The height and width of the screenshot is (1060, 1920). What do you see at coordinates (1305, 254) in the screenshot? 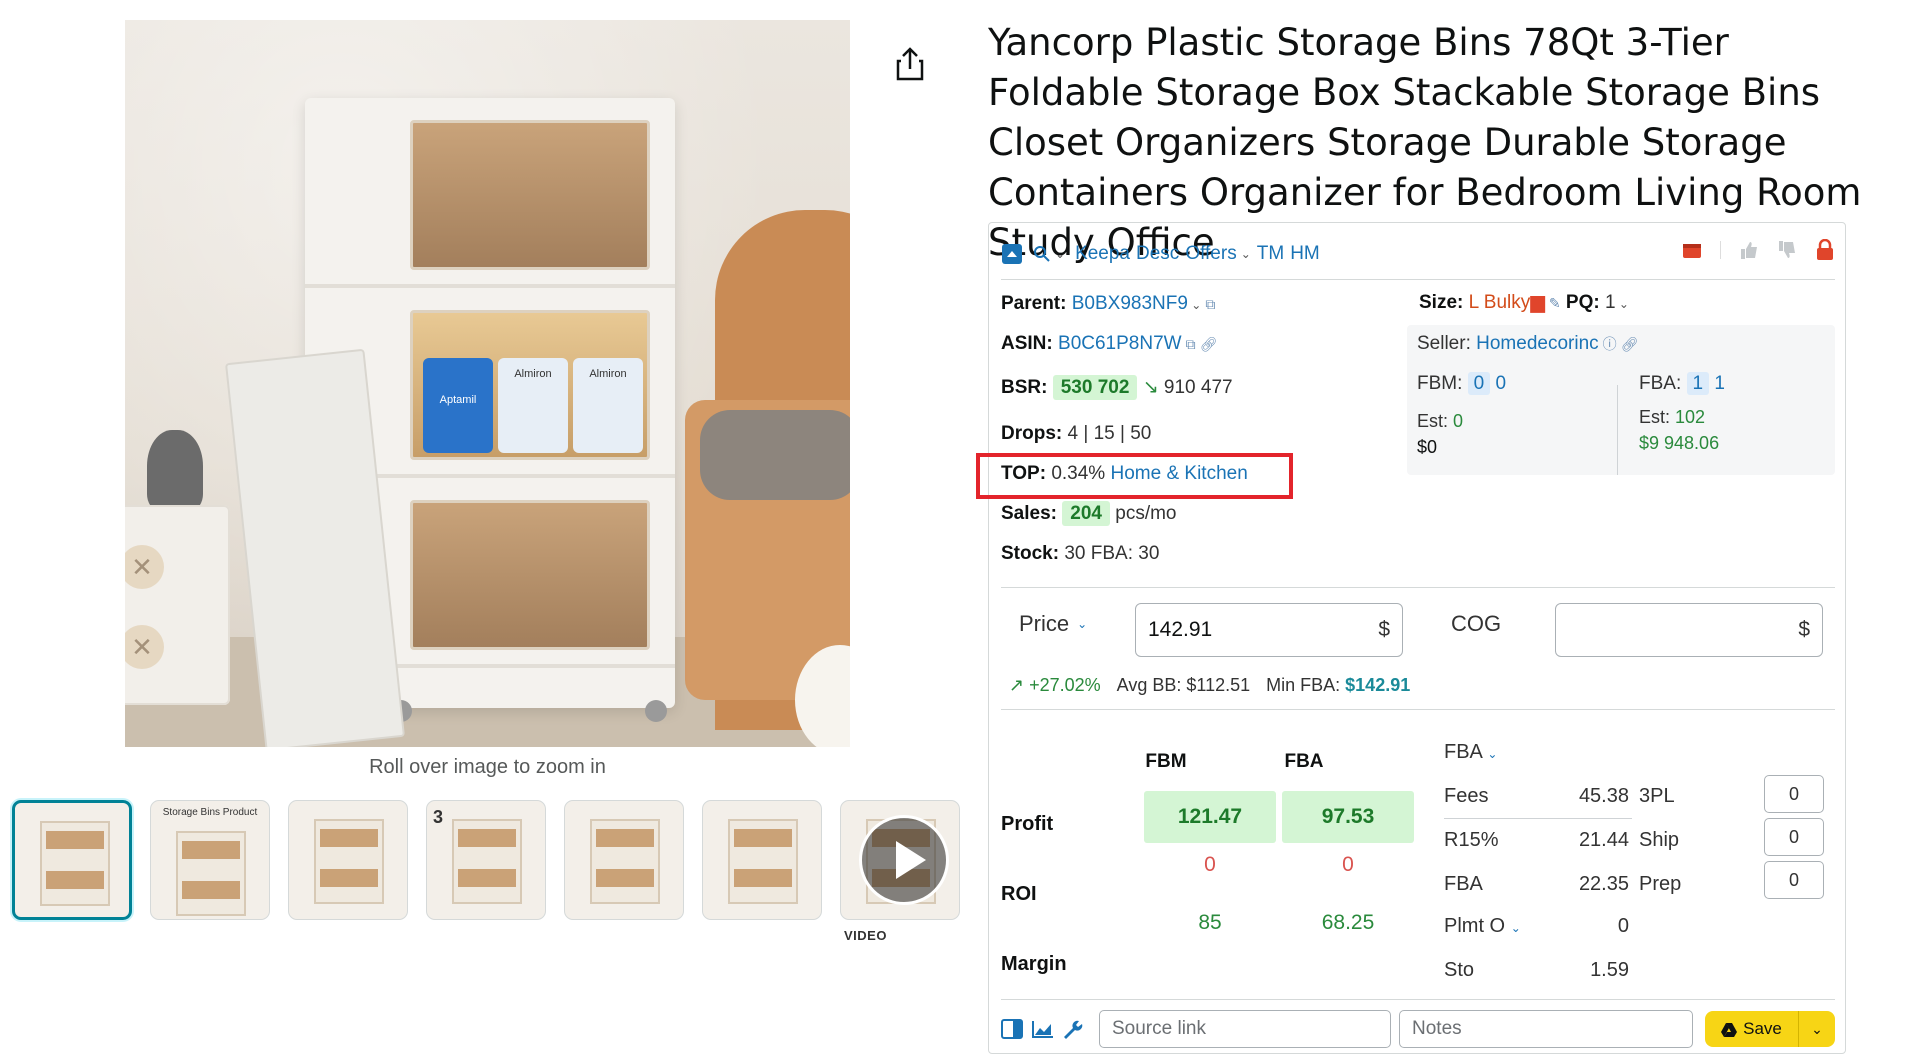
I see `hm-link: HM` at bounding box center [1305, 254].